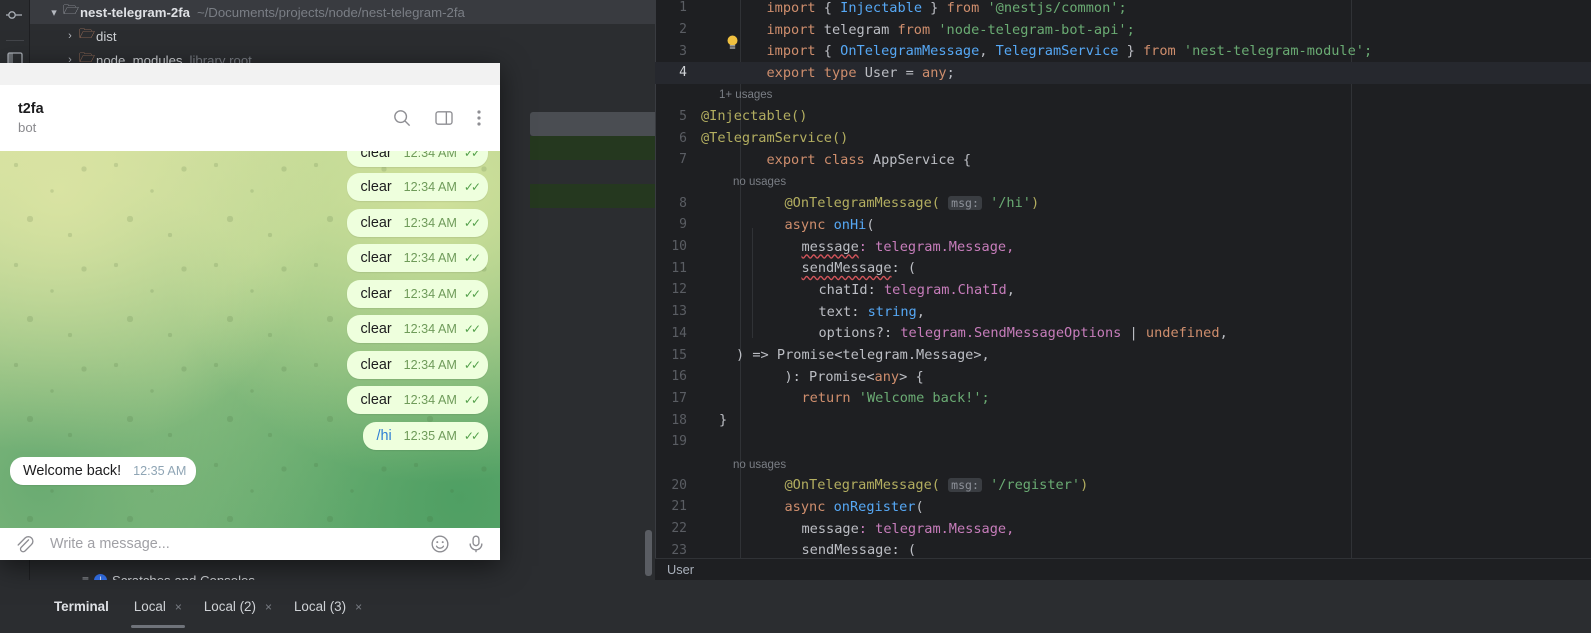 Image resolution: width=1591 pixels, height=633 pixels. What do you see at coordinates (1057, 51) in the screenshot?
I see `token: TelegramService` at bounding box center [1057, 51].